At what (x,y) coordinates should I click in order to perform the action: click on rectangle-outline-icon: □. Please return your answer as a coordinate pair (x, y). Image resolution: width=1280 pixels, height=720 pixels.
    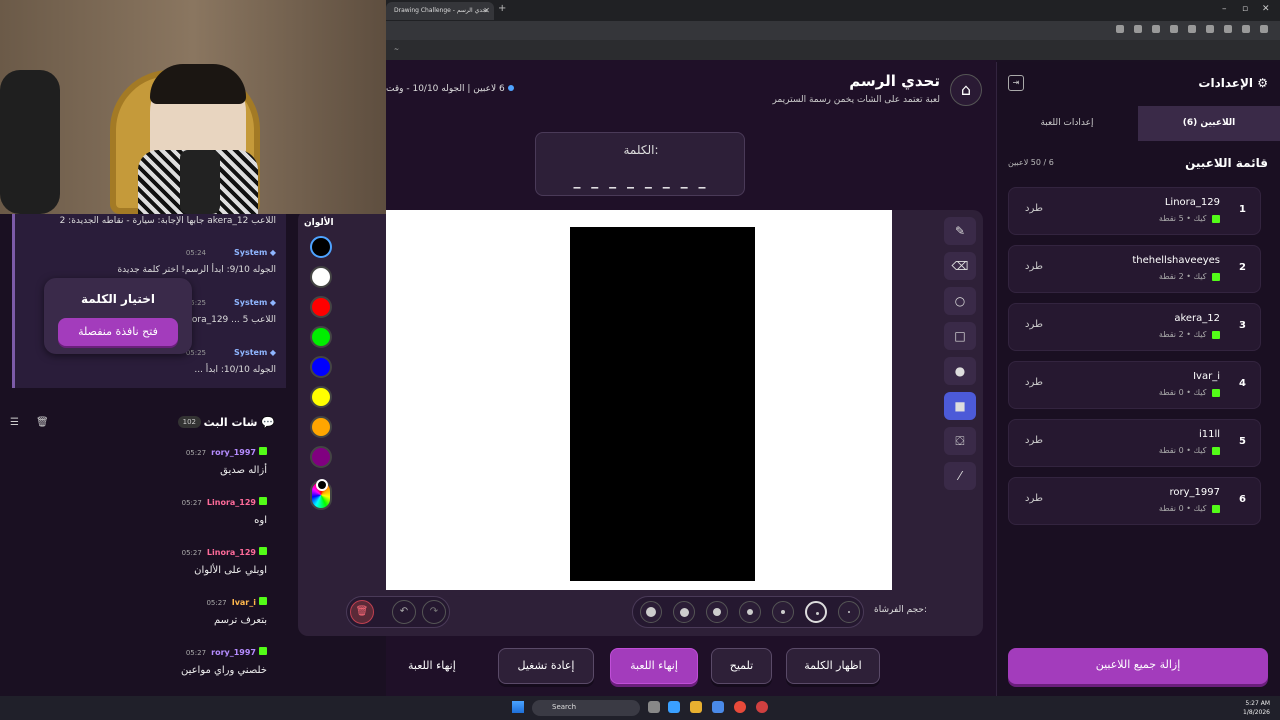
    Looking at the image, I should click on (960, 336).